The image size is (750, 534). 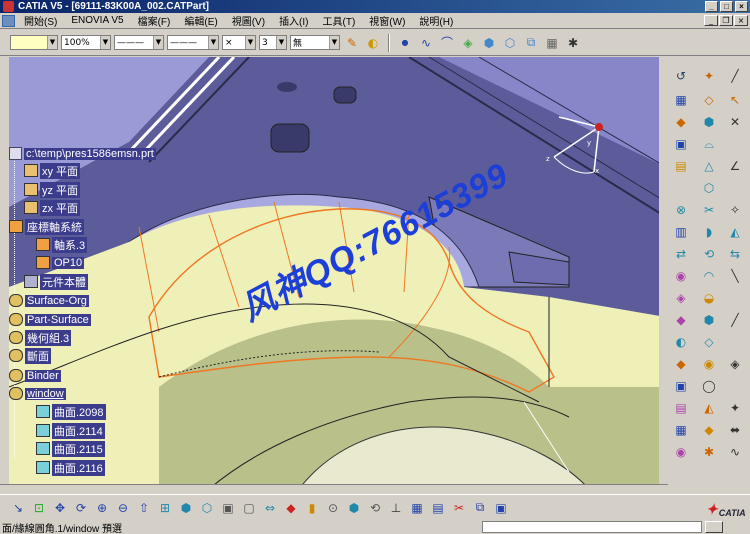 What do you see at coordinates (709, 298) in the screenshot?
I see `blend-icon: ◒` at bounding box center [709, 298].